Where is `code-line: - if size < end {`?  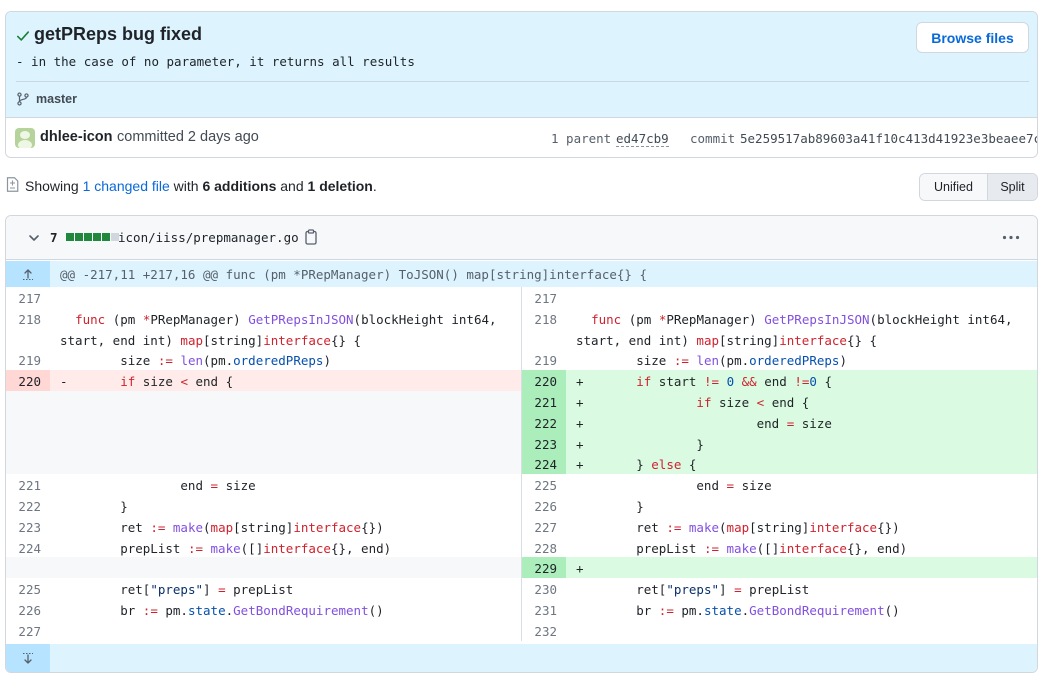
code-line: - if size < end { is located at coordinates (285, 380).